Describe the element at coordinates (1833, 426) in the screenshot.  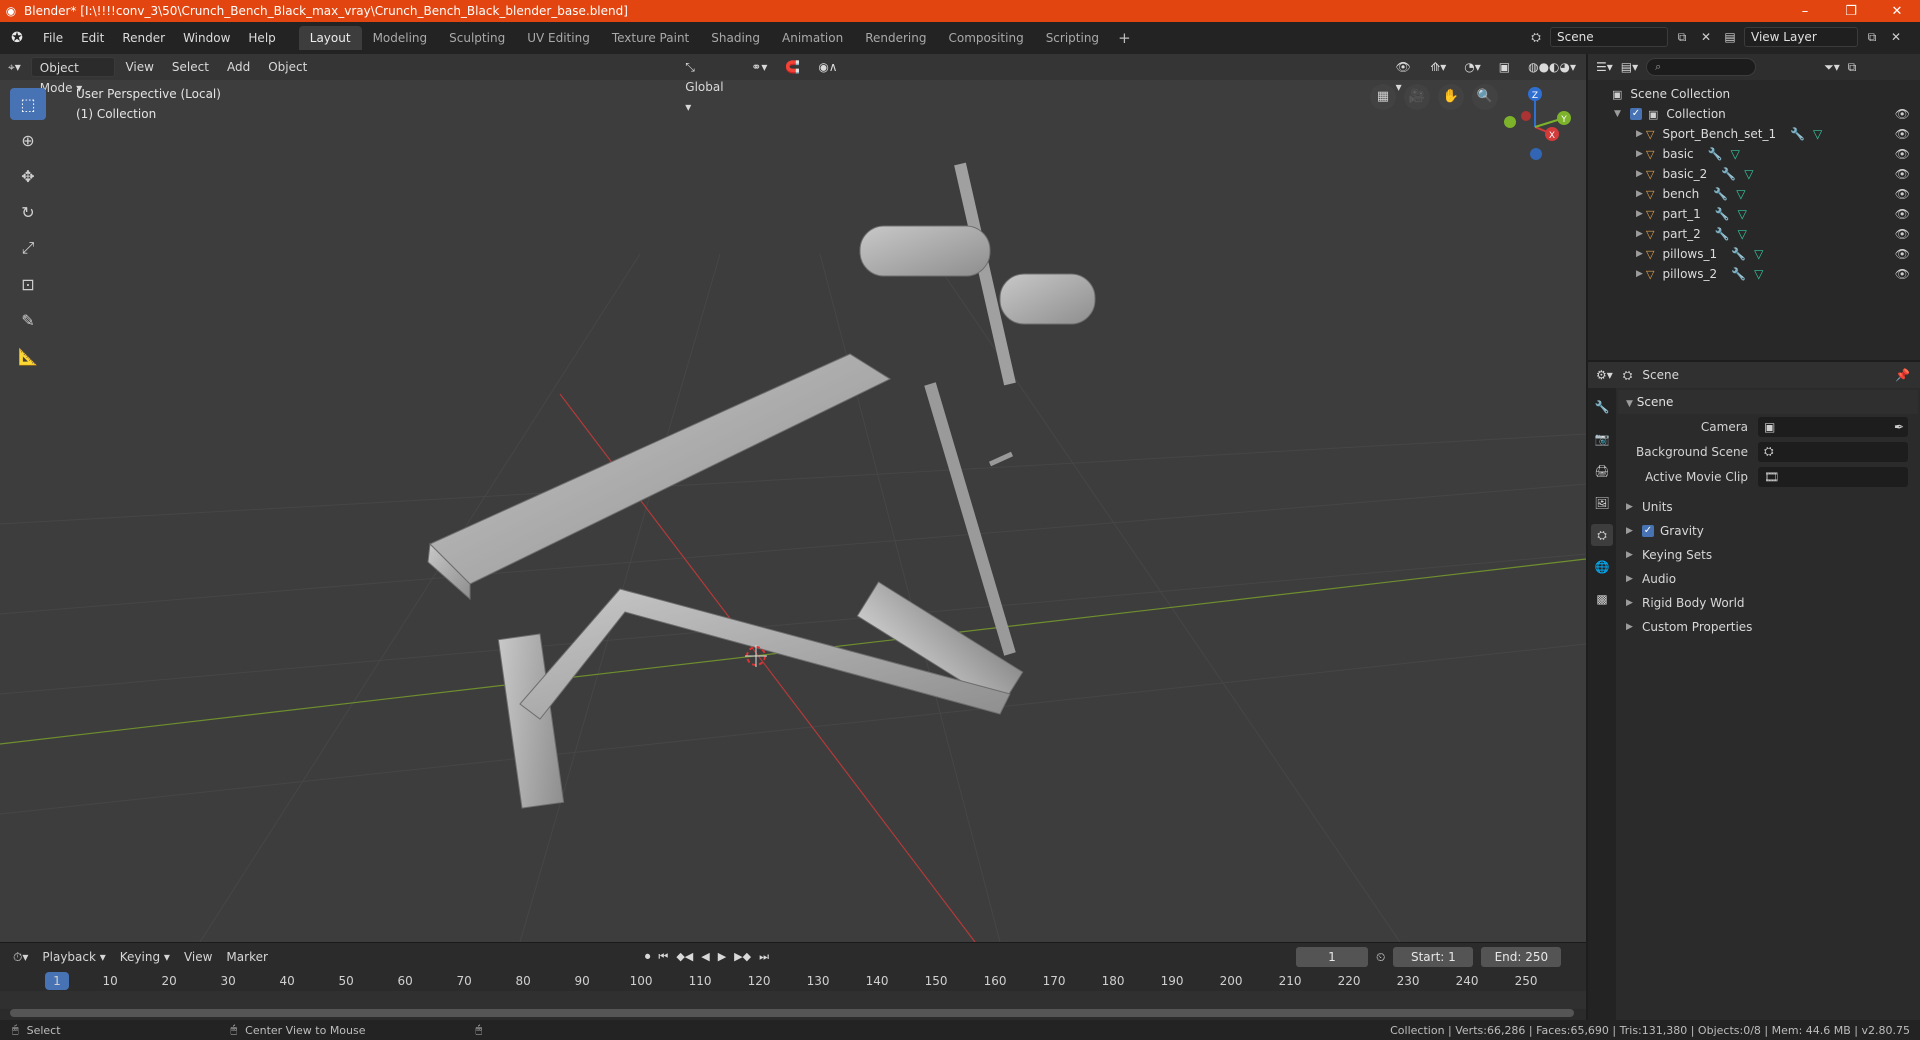
I see `camera-field: ▣ ✒` at that location.